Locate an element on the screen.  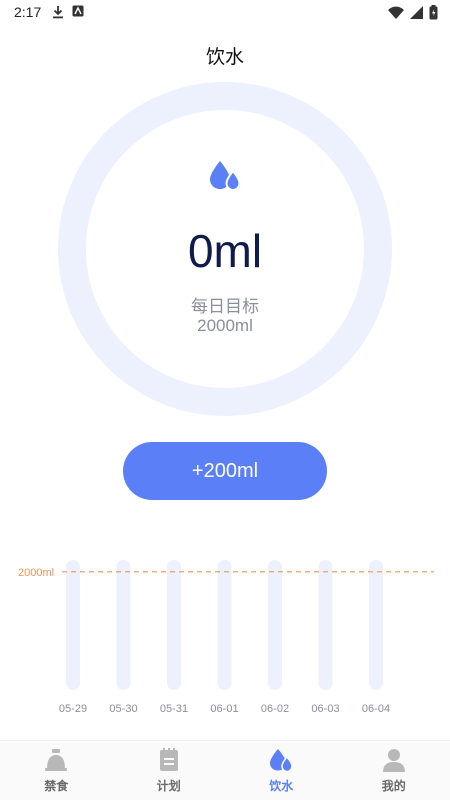
plan-icon is located at coordinates (168, 759).